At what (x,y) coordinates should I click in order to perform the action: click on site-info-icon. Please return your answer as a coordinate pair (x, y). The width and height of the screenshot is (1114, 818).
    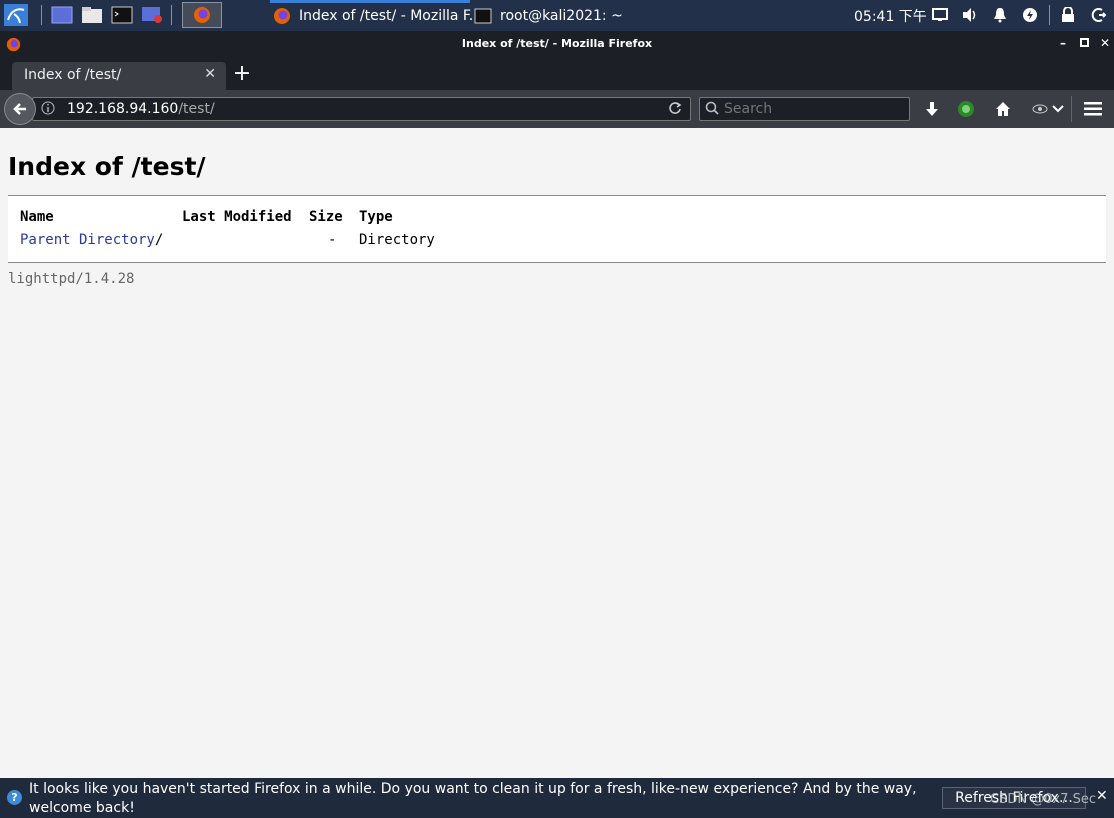
    Looking at the image, I should click on (48, 110).